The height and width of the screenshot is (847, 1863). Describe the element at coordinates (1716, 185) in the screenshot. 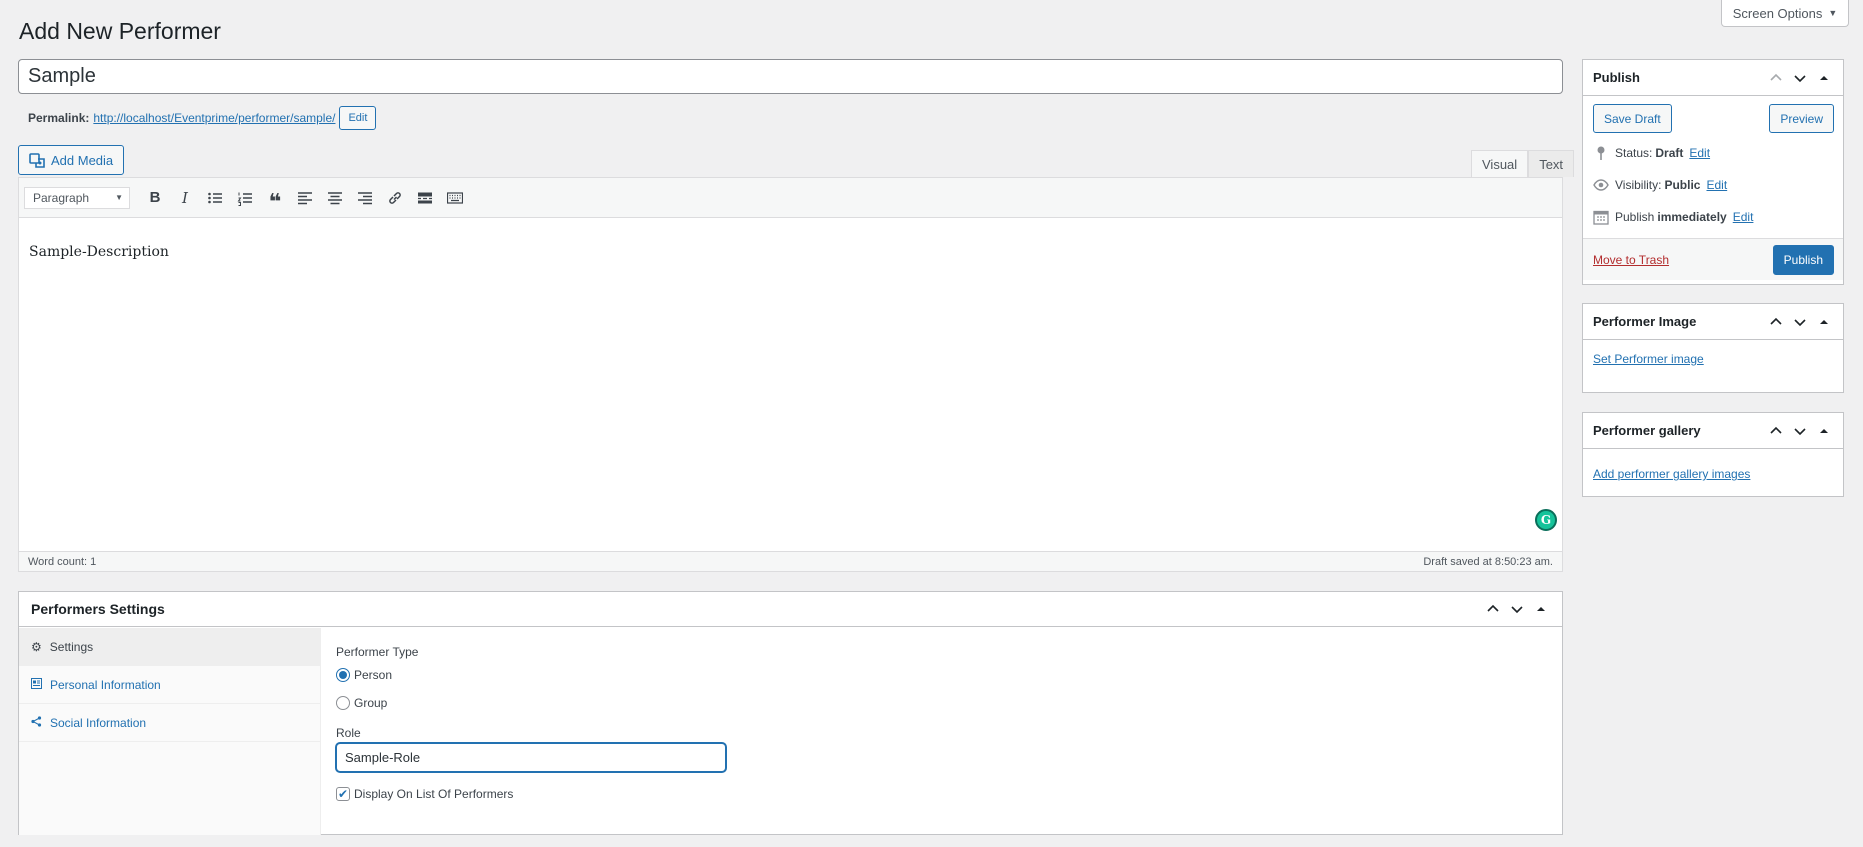

I see `visibility-edit-link: Edit` at that location.